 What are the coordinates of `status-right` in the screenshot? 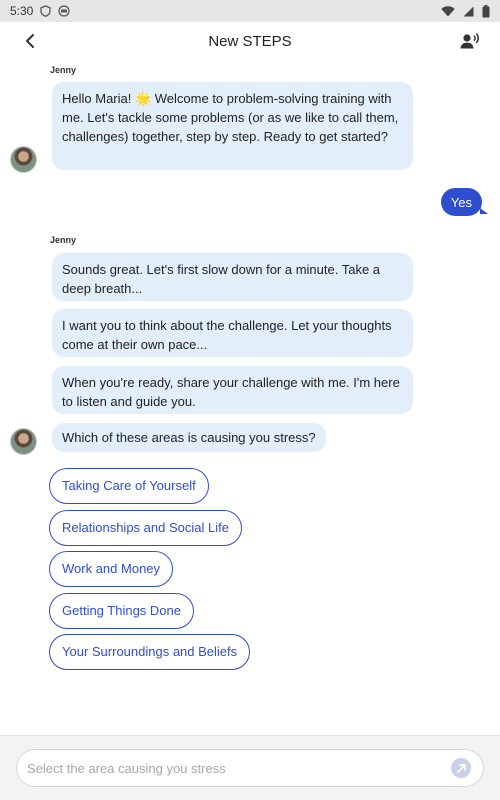 It's located at (465, 11).